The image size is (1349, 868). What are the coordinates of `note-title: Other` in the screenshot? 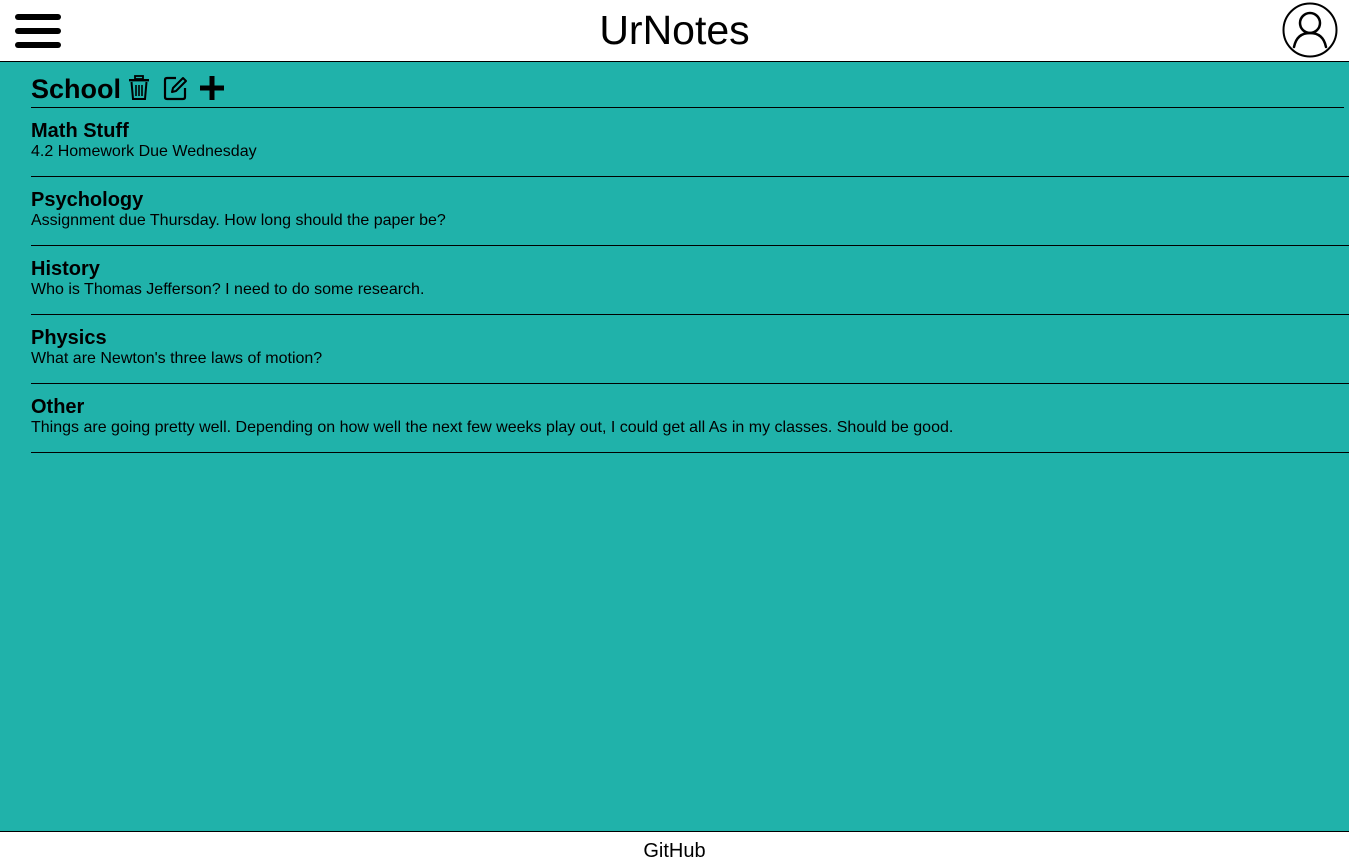 It's located at (58, 407).